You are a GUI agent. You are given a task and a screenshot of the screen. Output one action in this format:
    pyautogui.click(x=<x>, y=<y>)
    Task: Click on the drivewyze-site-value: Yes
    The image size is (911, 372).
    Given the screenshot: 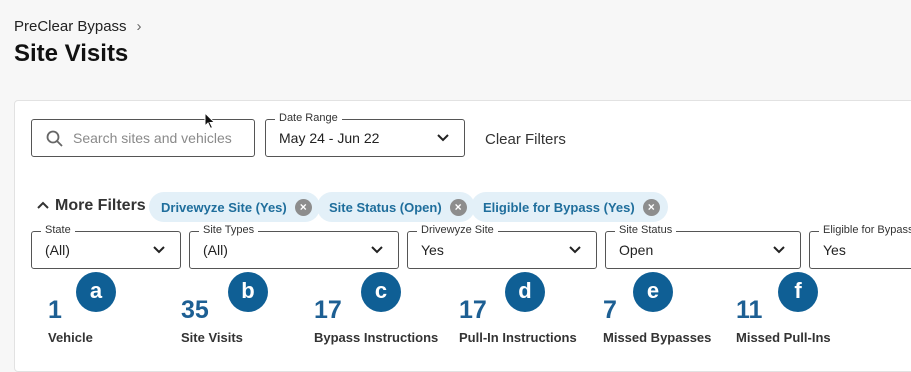 What is the action you would take?
    pyautogui.click(x=432, y=250)
    